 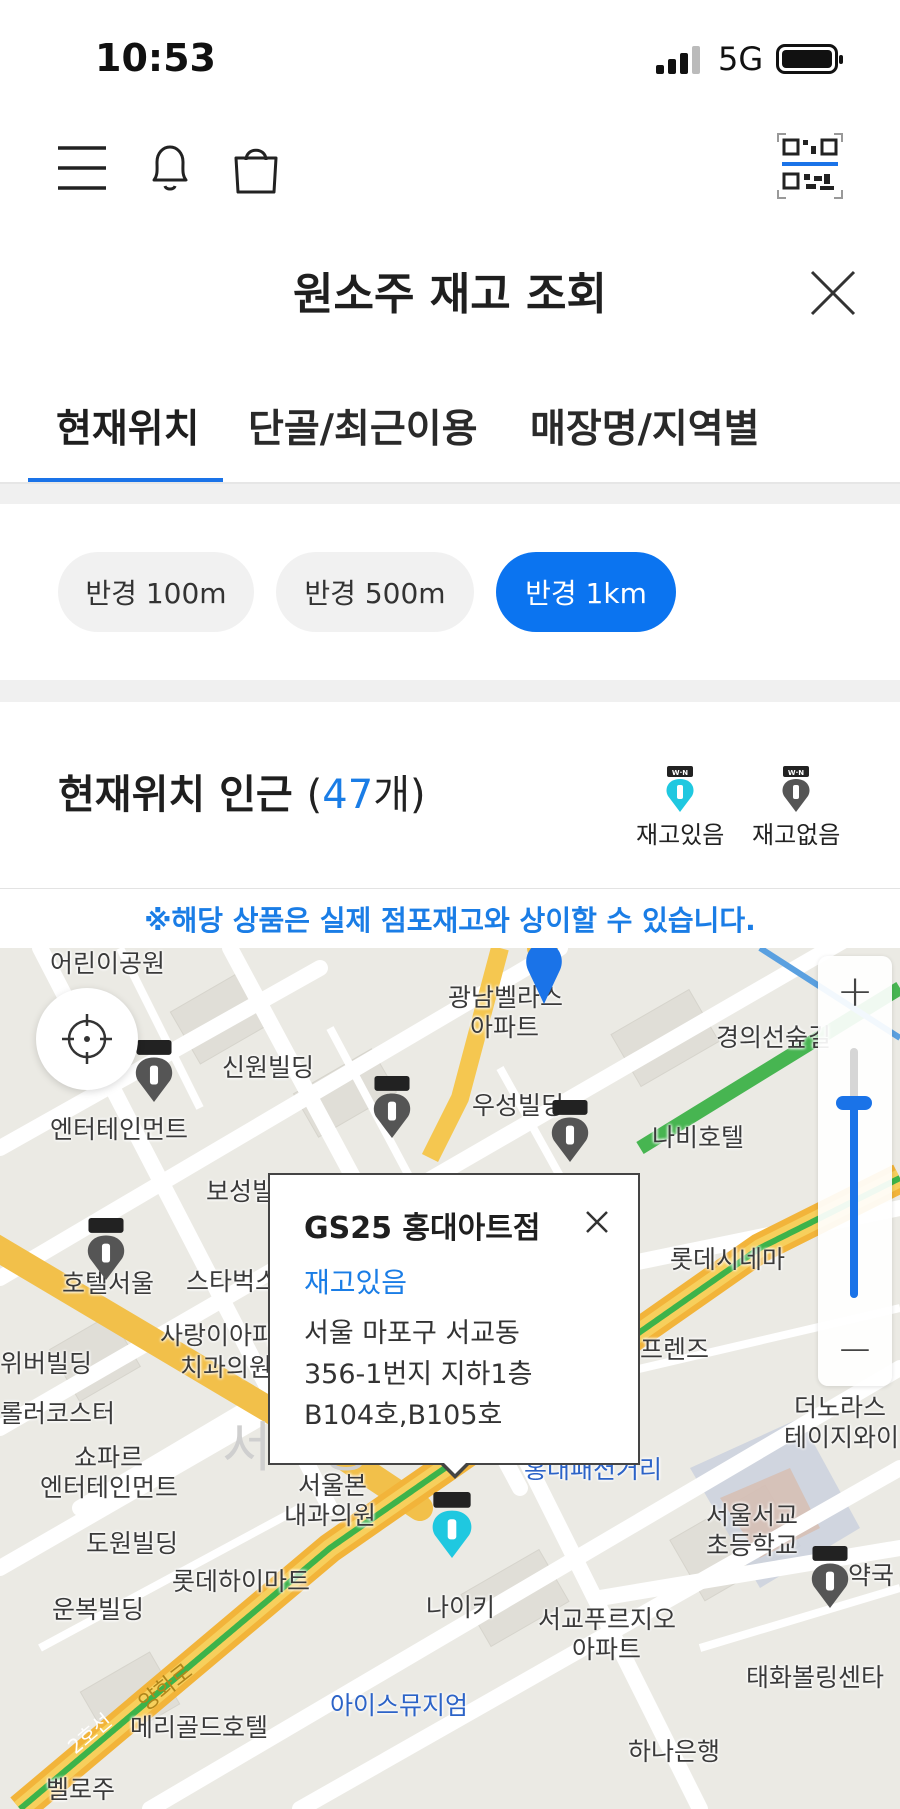 What do you see at coordinates (455, 1467) in the screenshot?
I see `popup-pointer-fill` at bounding box center [455, 1467].